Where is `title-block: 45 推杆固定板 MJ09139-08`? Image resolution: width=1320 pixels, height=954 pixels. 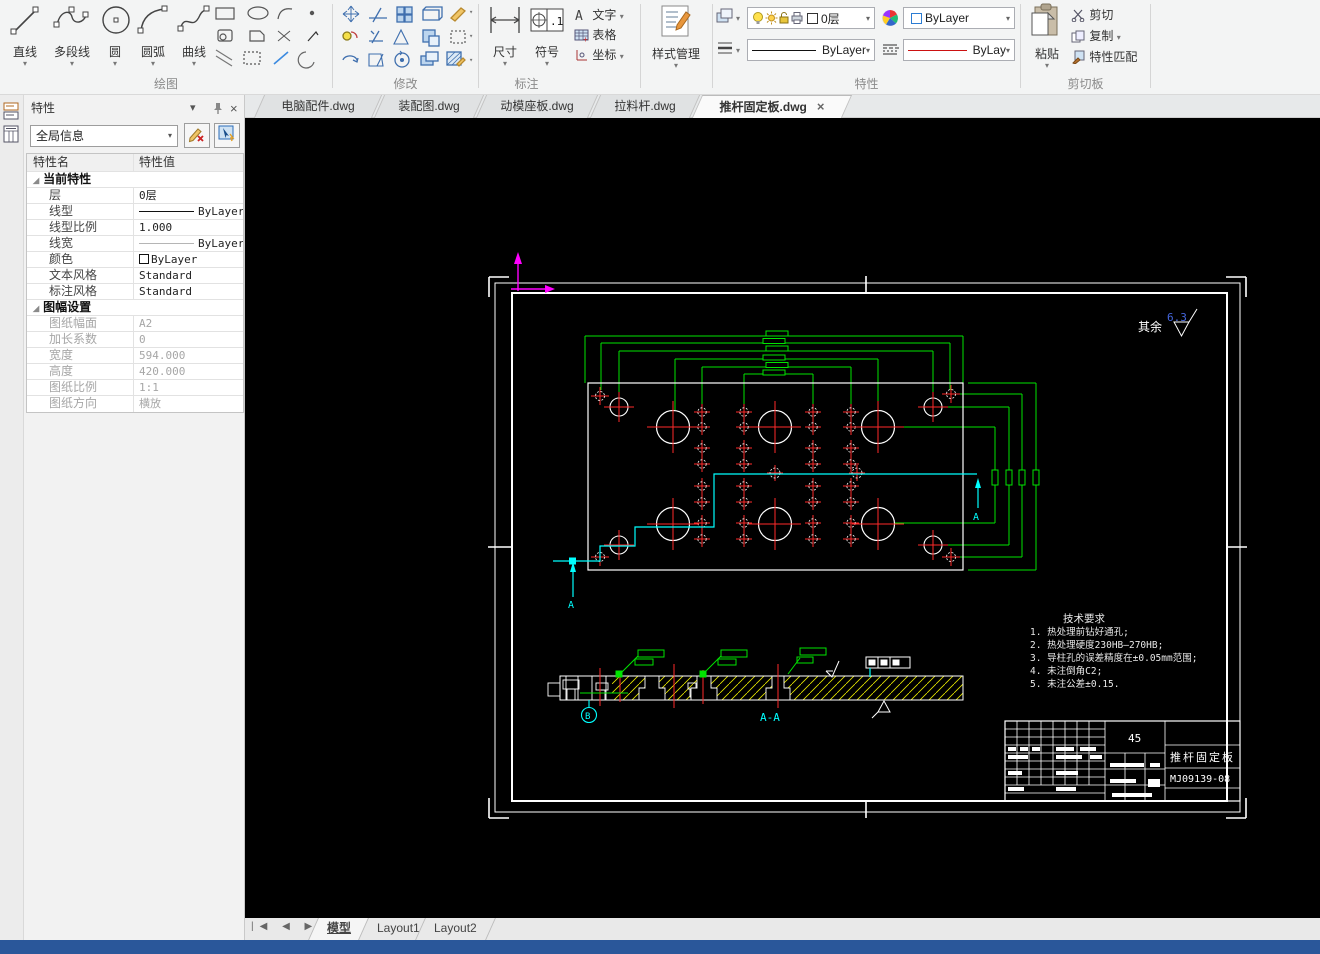
title-block: 45 推杆固定板 MJ09139-08 is located at coordinates (1122, 761).